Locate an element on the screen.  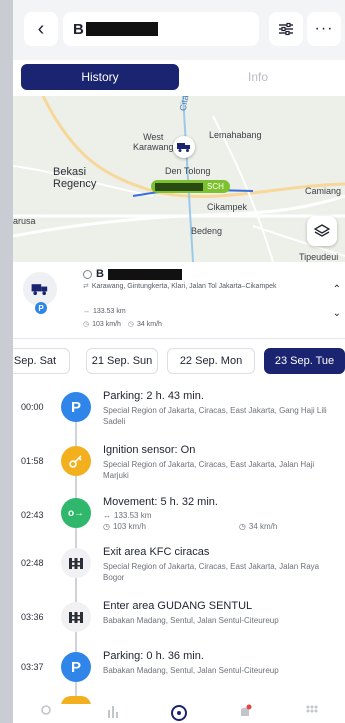
vehicle-map-badge: SCH is located at coordinates (190, 186).